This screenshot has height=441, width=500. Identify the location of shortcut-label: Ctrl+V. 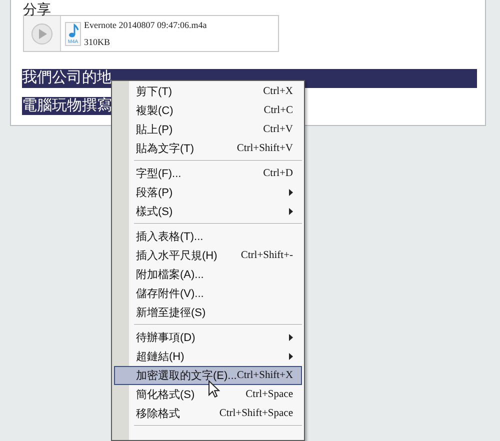
(278, 129).